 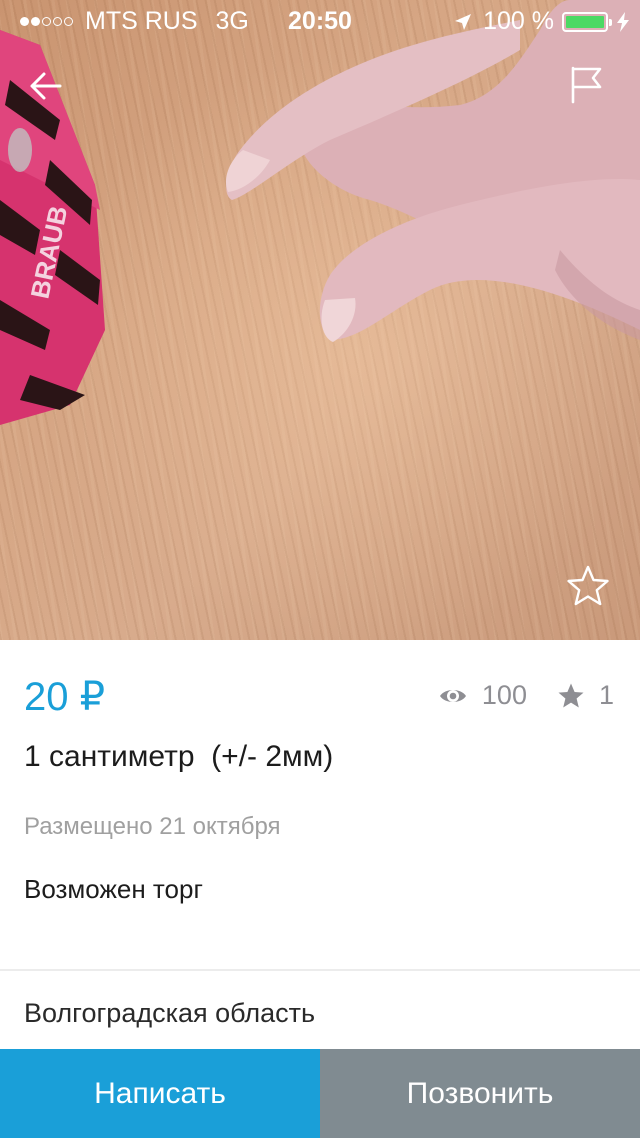 I want to click on battery-icon, so click(x=587, y=21).